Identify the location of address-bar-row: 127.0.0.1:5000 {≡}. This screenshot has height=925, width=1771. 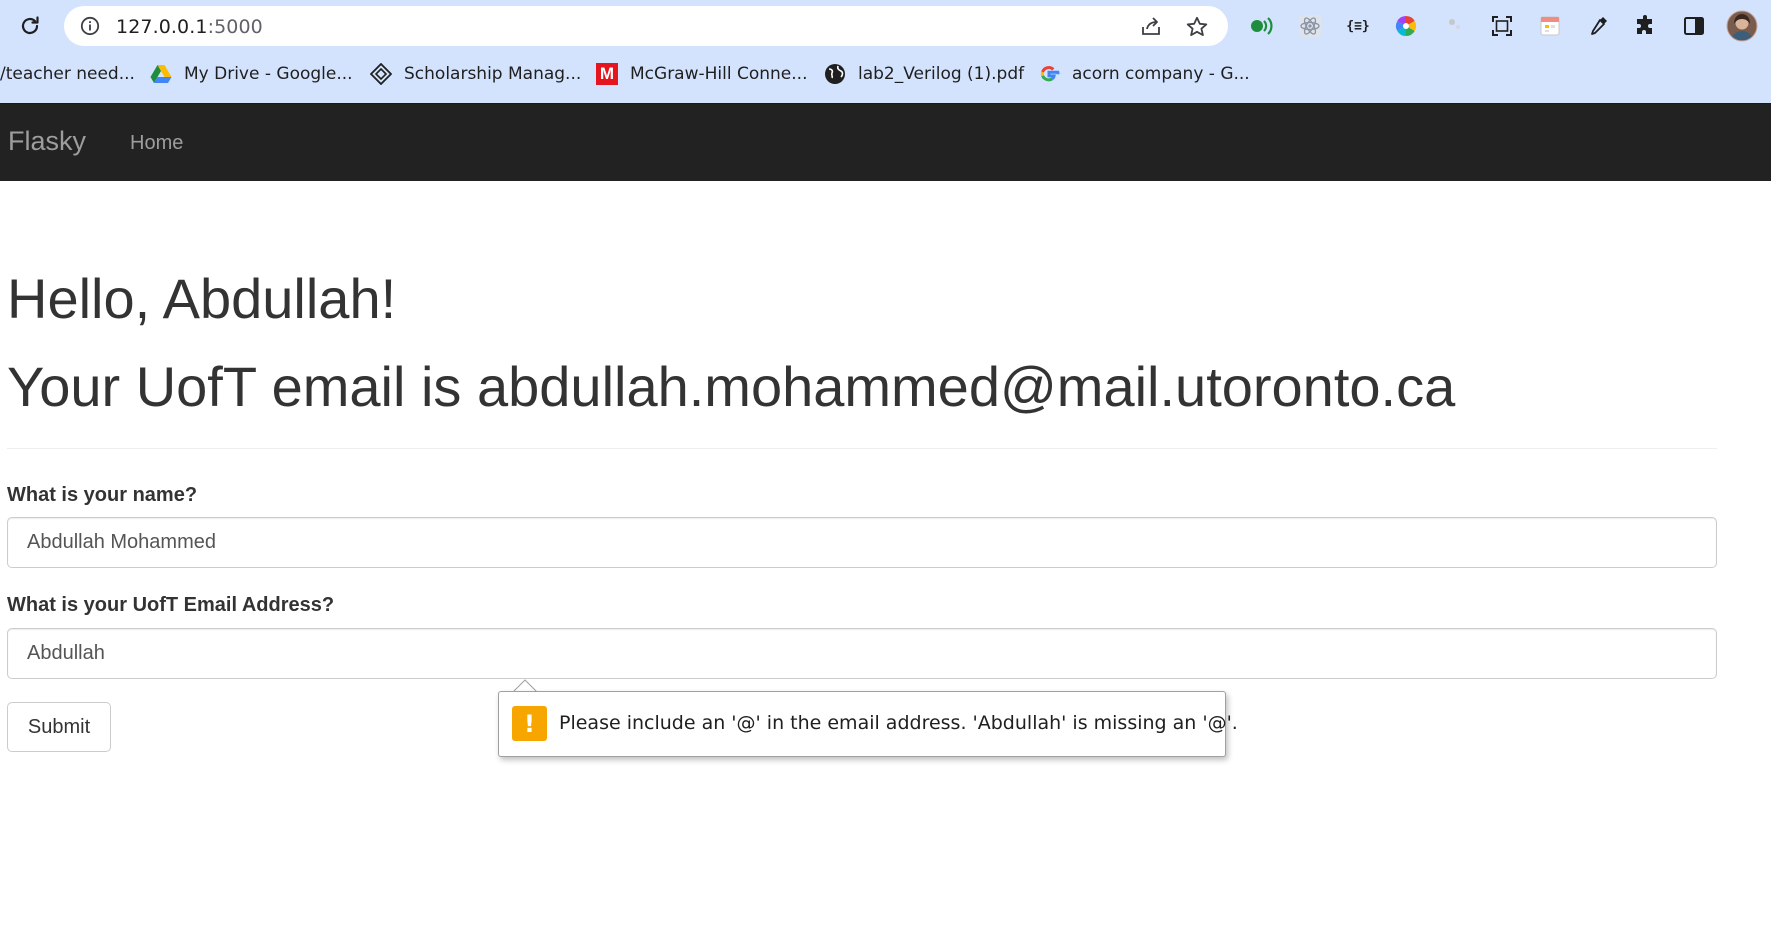
(885, 26).